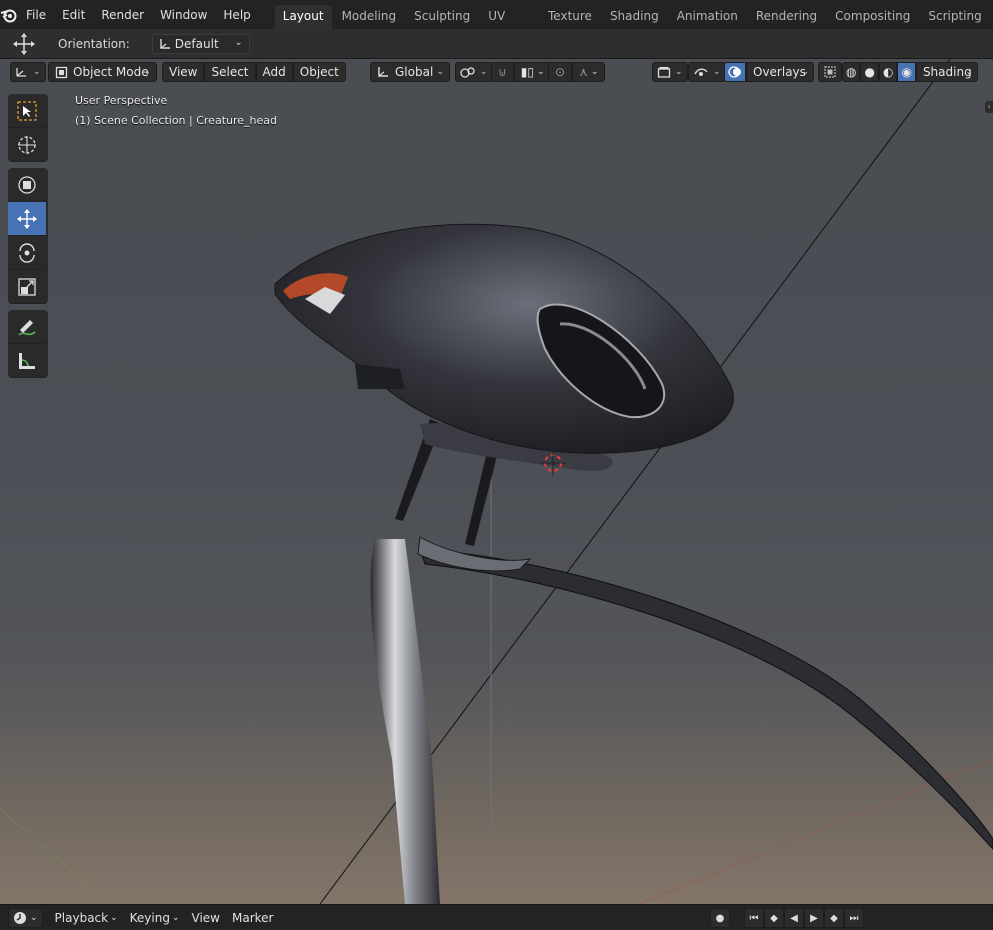 This screenshot has height=930, width=993. I want to click on menu-help: Help, so click(236, 15).